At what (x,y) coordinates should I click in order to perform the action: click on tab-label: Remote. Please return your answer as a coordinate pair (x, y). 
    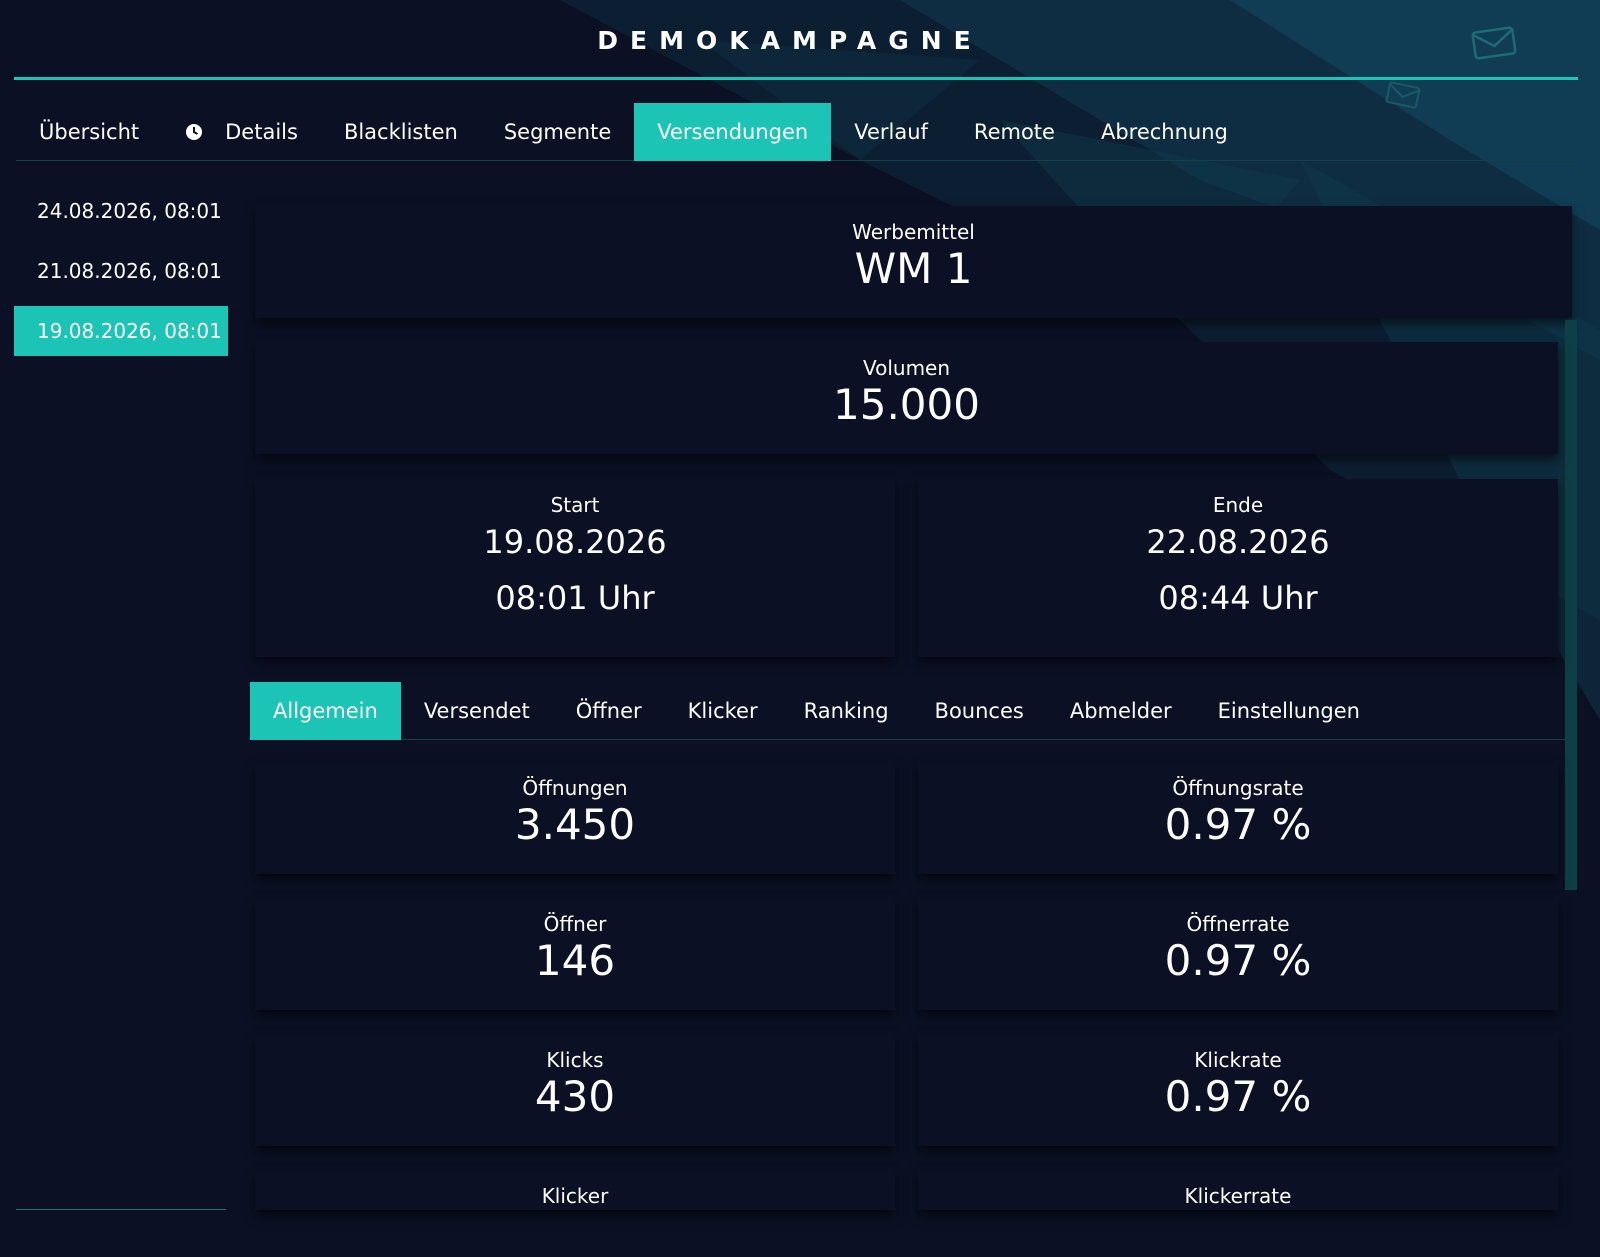
    Looking at the image, I should click on (1014, 132).